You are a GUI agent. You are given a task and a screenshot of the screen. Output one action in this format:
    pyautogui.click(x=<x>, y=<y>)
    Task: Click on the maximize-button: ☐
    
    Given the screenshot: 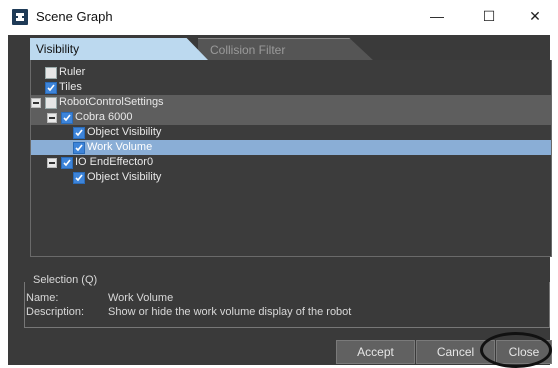 What is the action you would take?
    pyautogui.click(x=489, y=16)
    